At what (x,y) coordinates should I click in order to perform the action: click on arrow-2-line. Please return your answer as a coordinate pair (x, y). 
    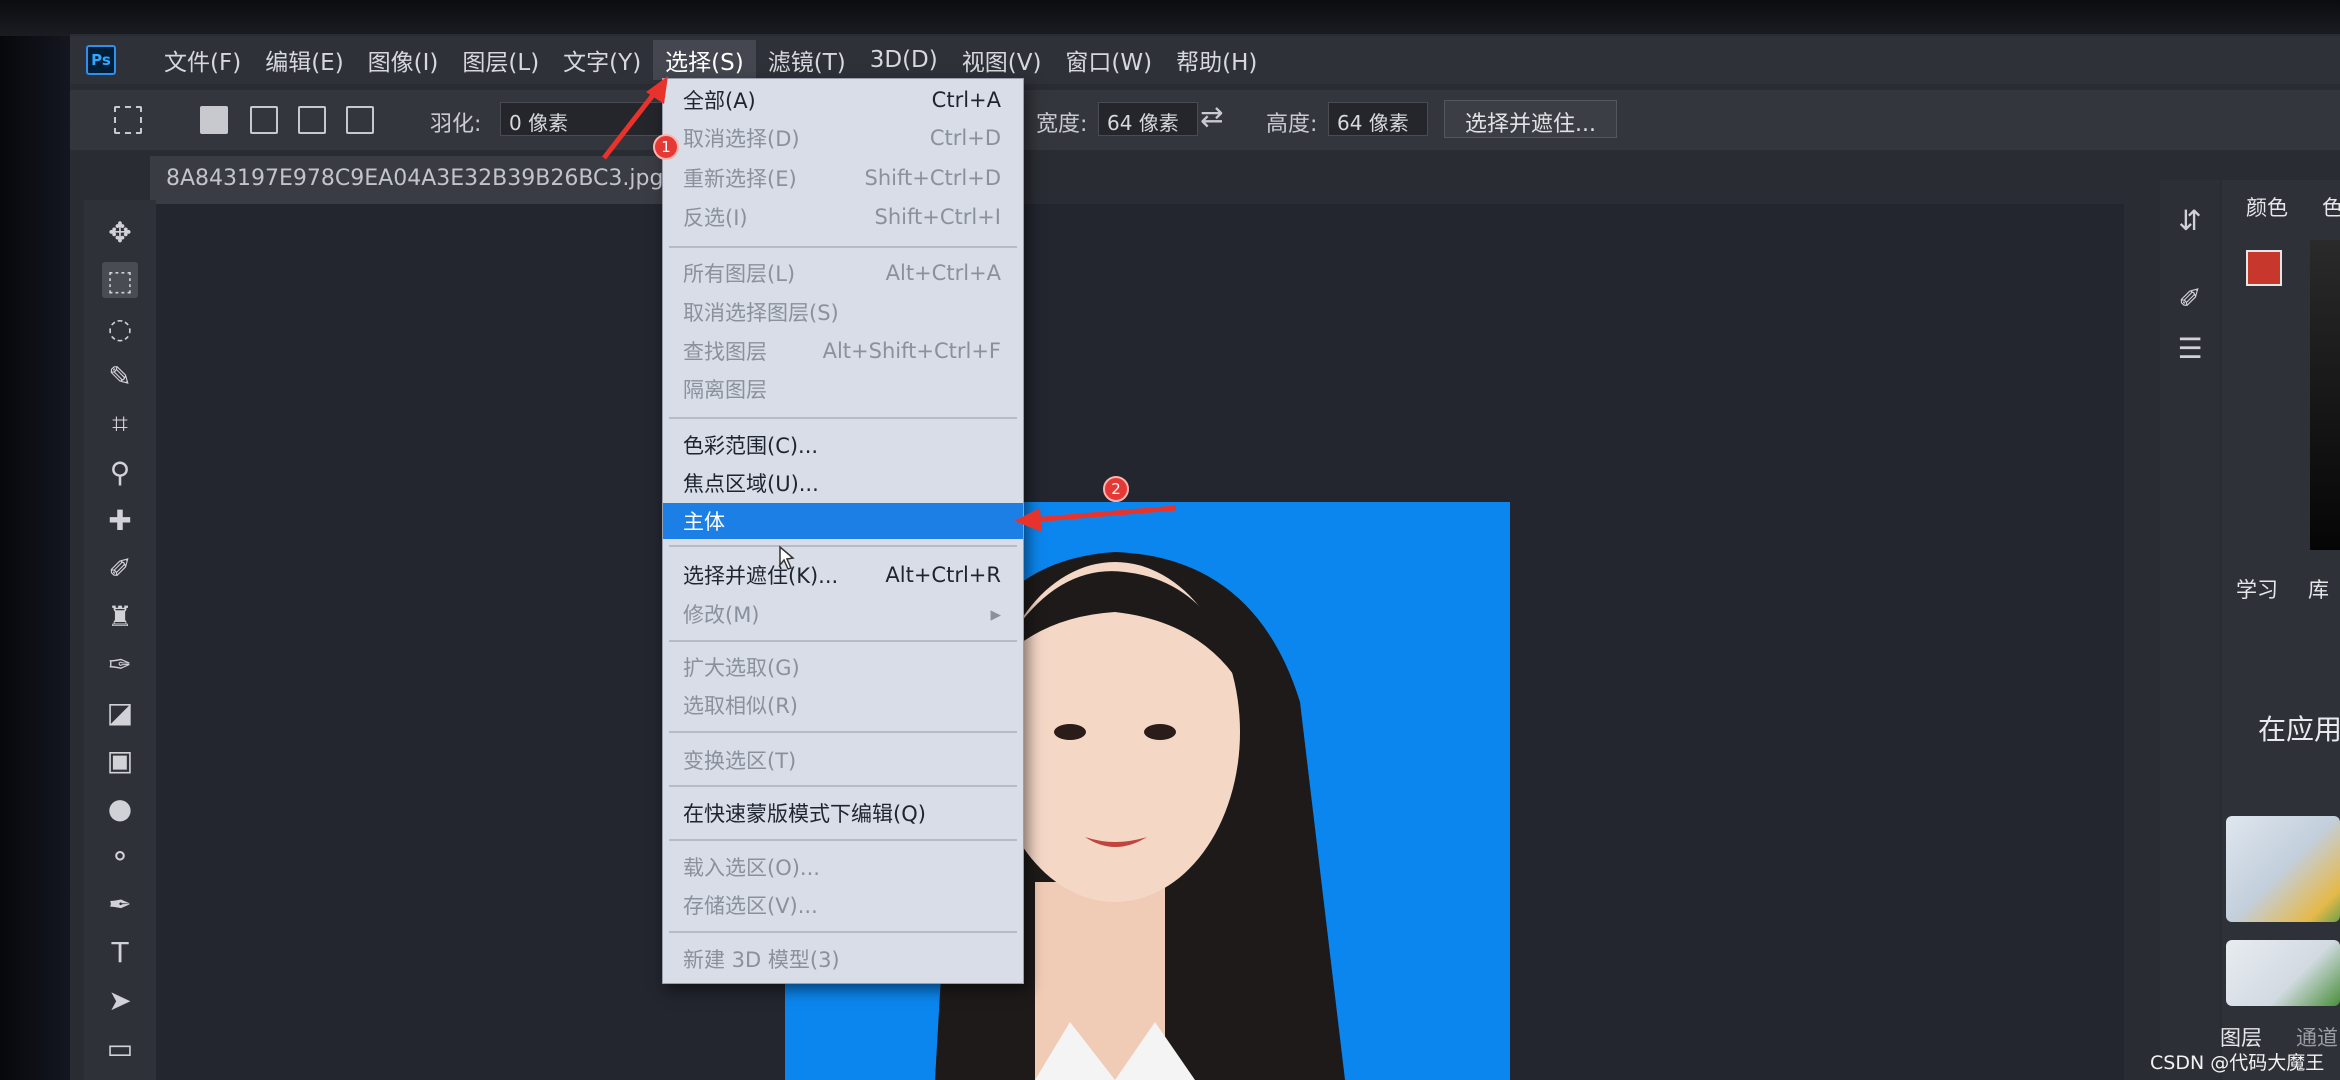
    Looking at the image, I should click on (1104, 514).